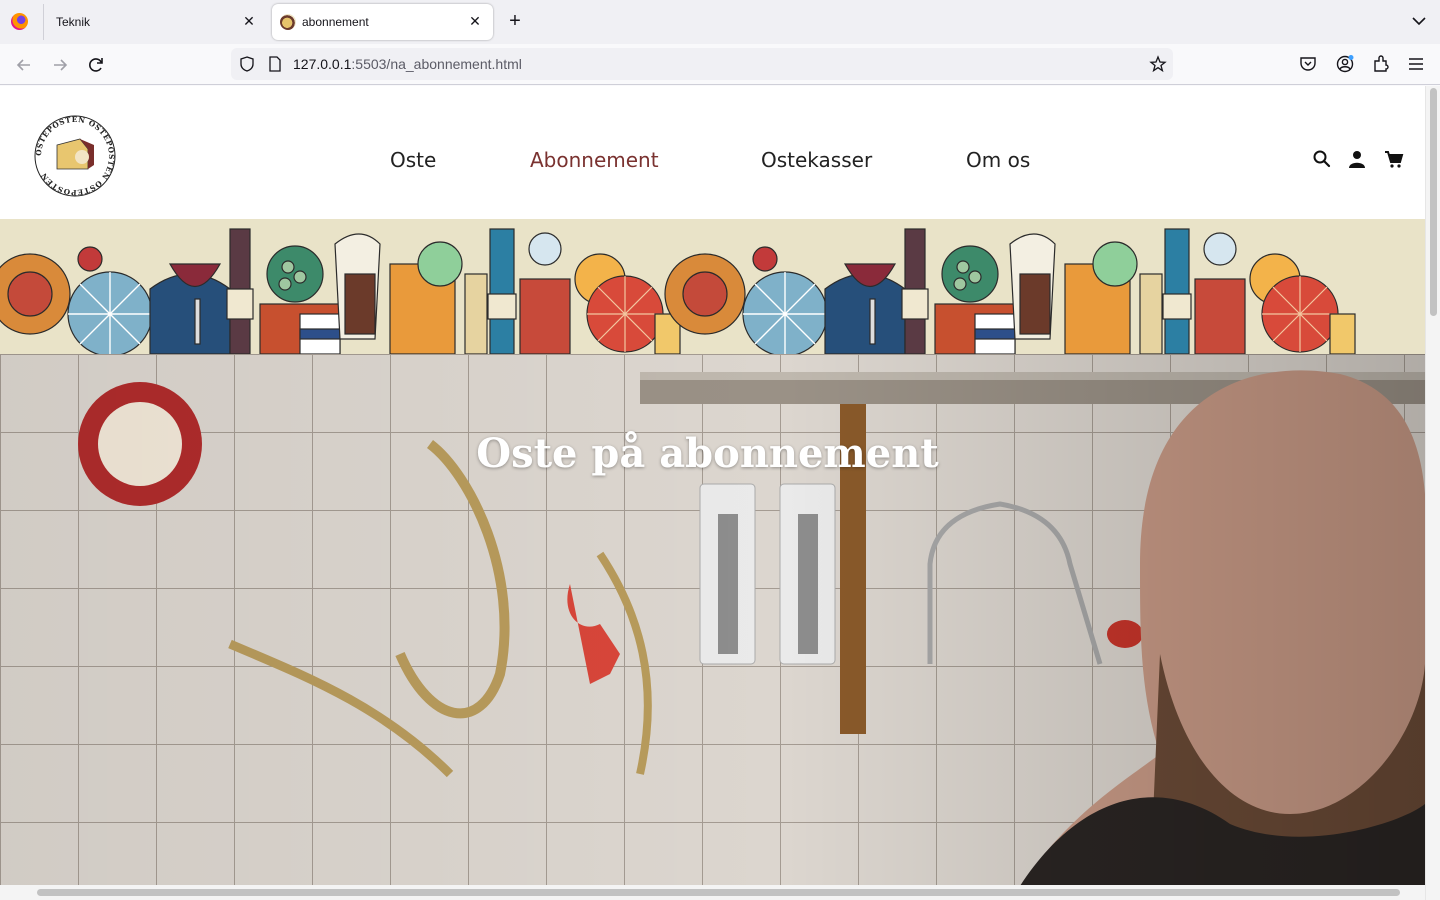 The width and height of the screenshot is (1440, 900). I want to click on account-icon, so click(1357, 159).